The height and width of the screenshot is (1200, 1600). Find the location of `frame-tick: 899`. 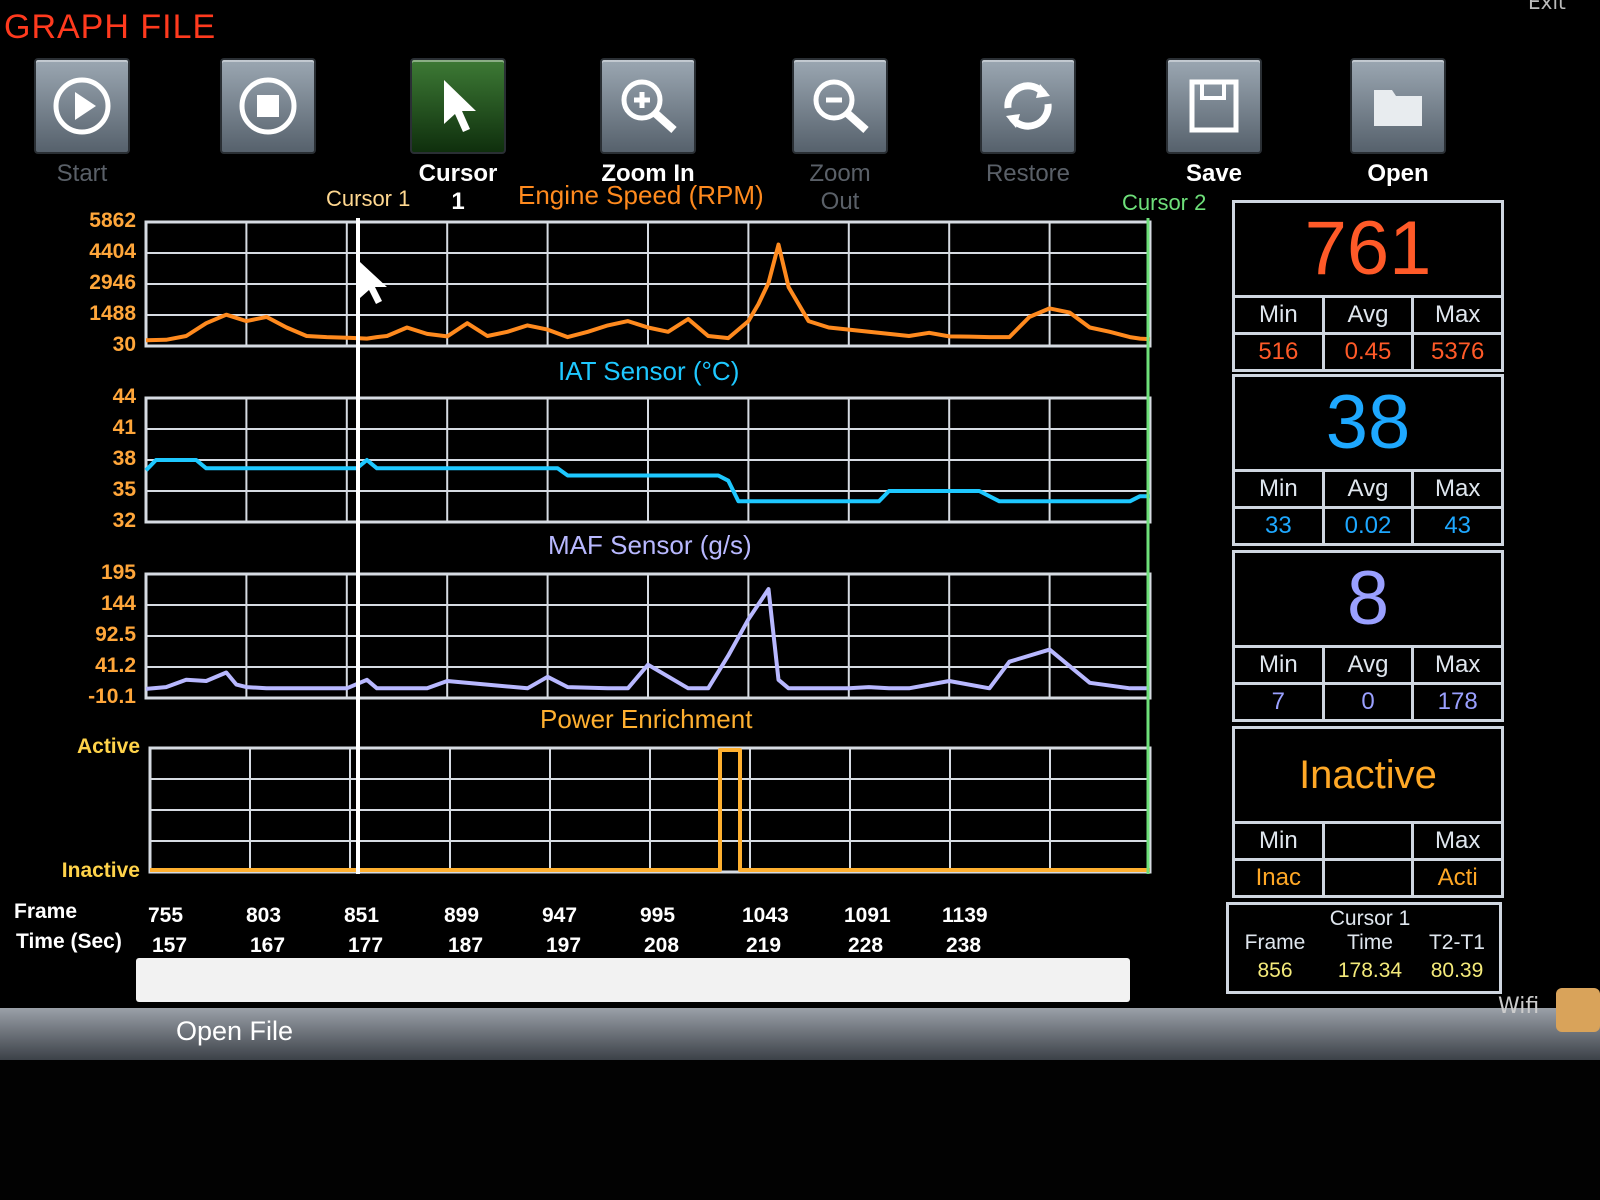

frame-tick: 899 is located at coordinates (462, 915).